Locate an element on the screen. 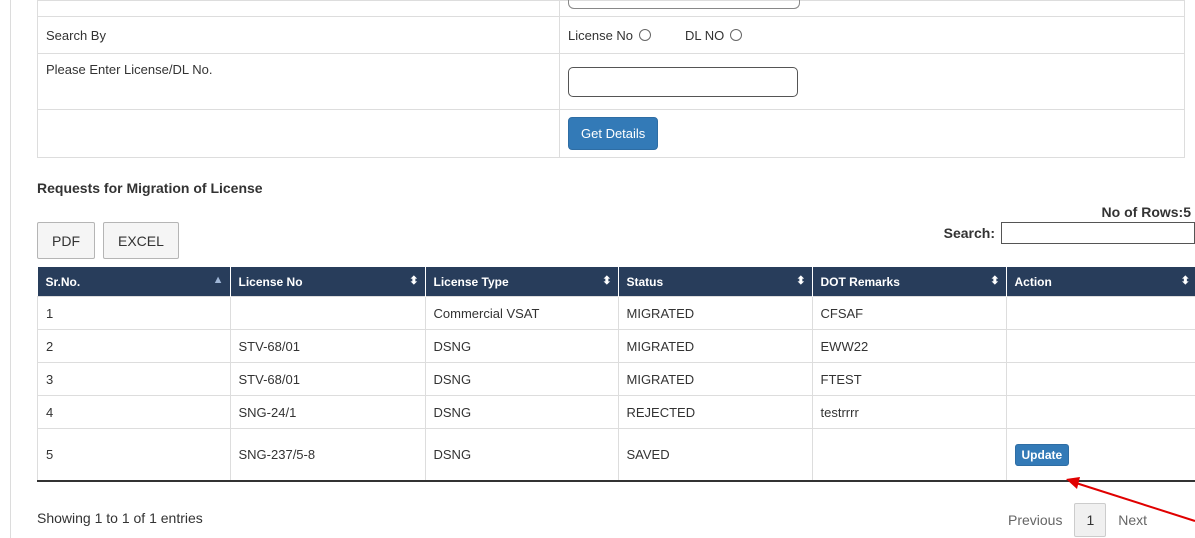 The height and width of the screenshot is (538, 1195). sort-asc-icon: ▲ is located at coordinates (218, 280).